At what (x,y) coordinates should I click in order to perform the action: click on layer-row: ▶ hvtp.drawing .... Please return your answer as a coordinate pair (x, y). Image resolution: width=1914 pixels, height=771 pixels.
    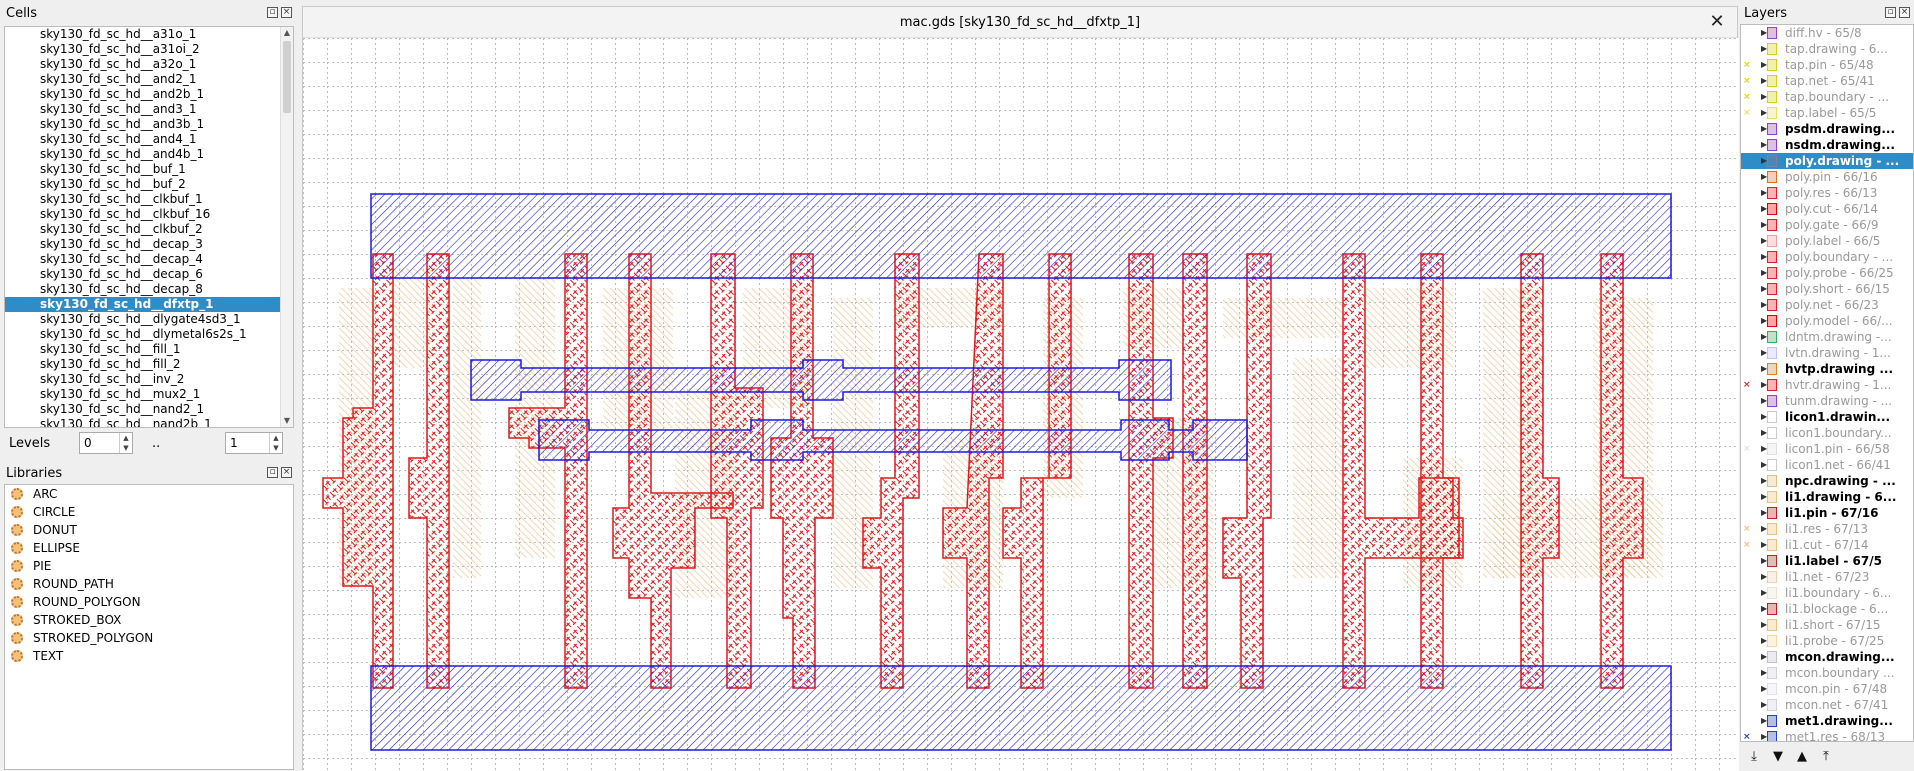
    Looking at the image, I should click on (1827, 369).